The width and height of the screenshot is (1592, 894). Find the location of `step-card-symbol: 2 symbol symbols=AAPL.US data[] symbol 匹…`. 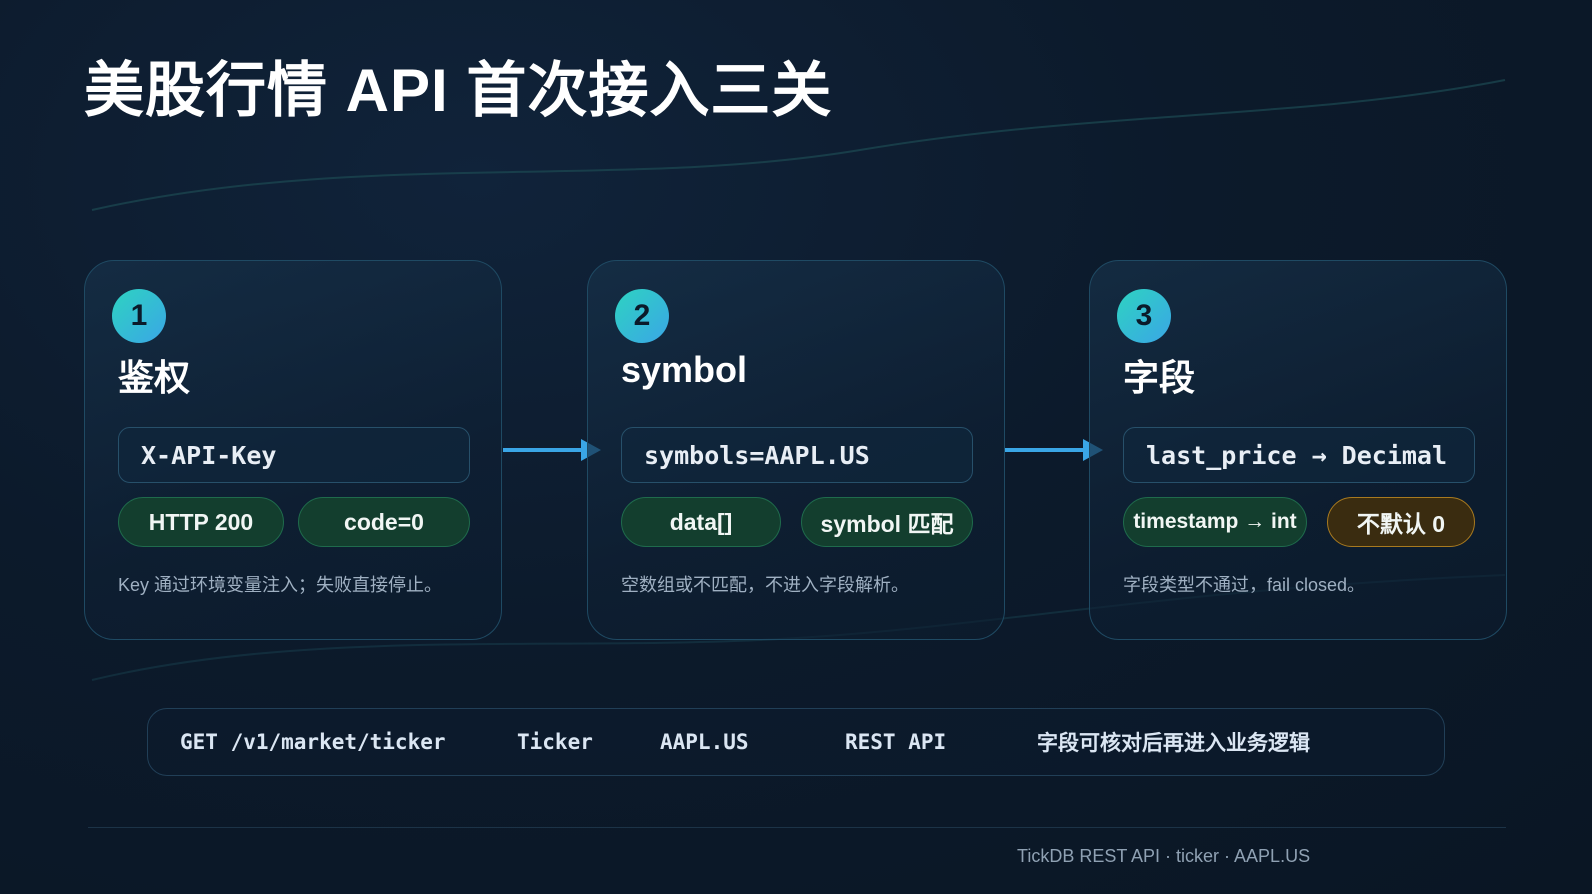

step-card-symbol: 2 symbol symbols=AAPL.US data[] symbol 匹… is located at coordinates (796, 450).